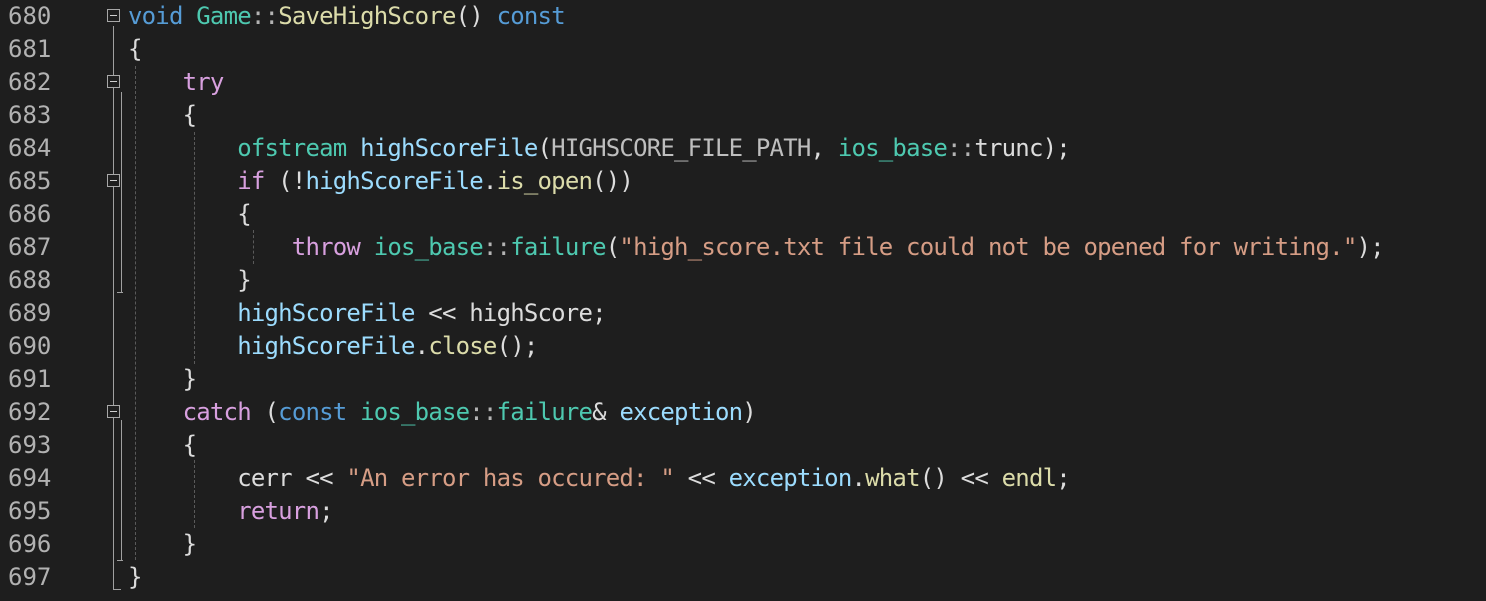 The height and width of the screenshot is (601, 1486). What do you see at coordinates (30, 511) in the screenshot?
I see `line-number: 695` at bounding box center [30, 511].